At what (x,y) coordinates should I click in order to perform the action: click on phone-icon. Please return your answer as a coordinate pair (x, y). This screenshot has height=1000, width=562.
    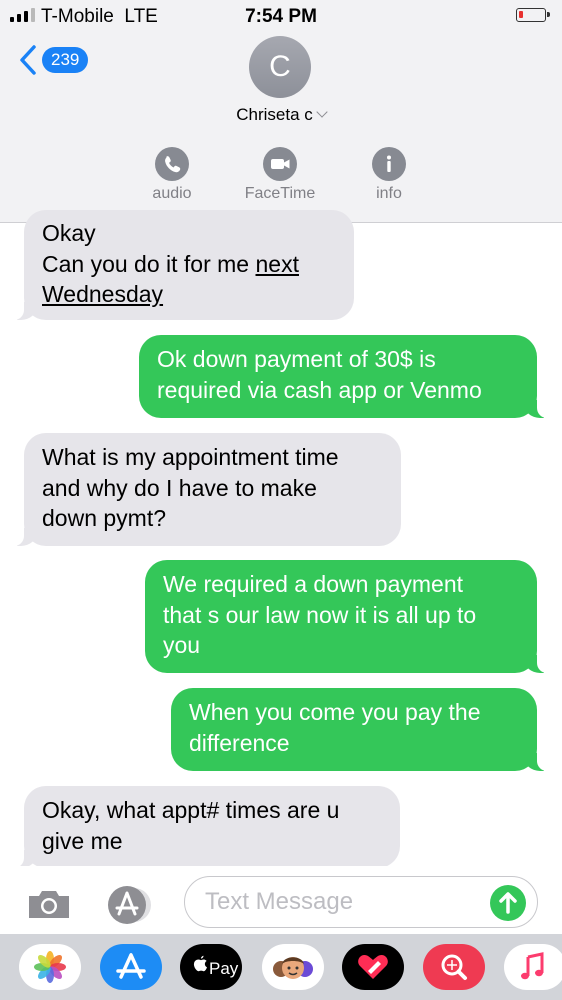
    Looking at the image, I should click on (172, 164).